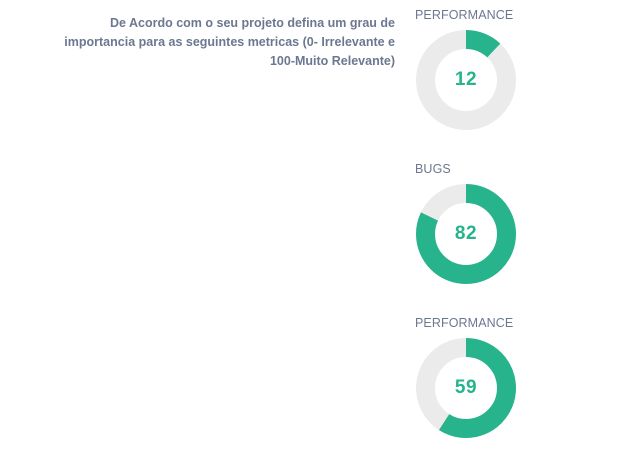  I want to click on gauge-value: 82, so click(466, 233).